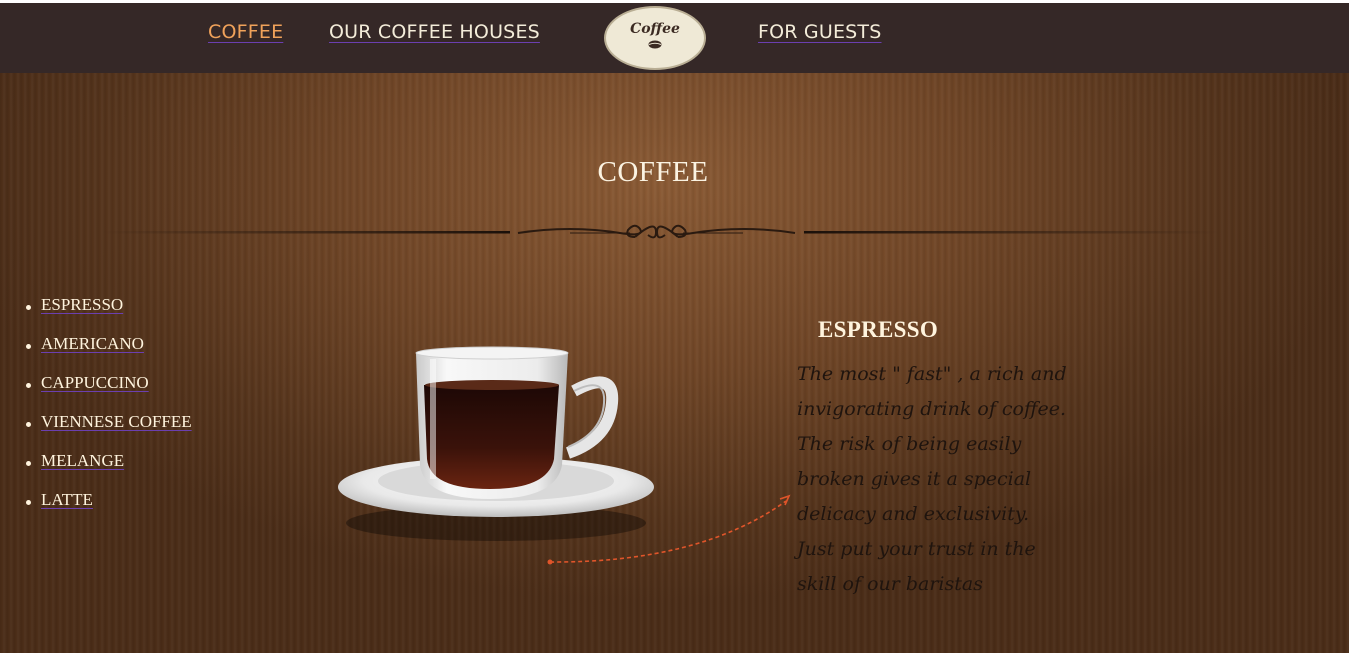 The image size is (1349, 653). Describe the element at coordinates (245, 32) in the screenshot. I see `nav-coffee-link: COFFEE` at that location.